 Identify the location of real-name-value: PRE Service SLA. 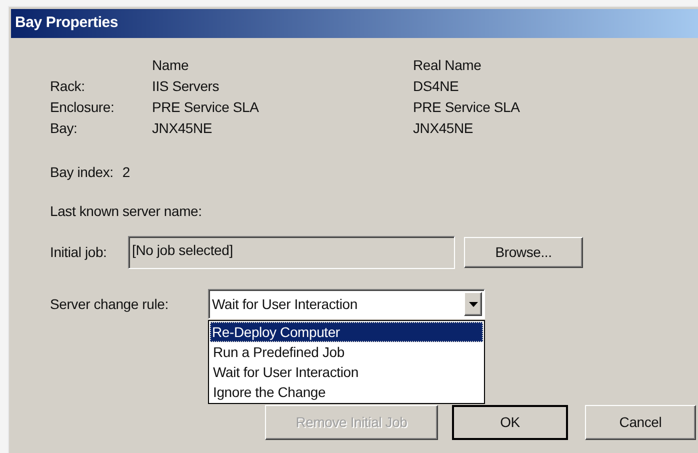
(467, 107).